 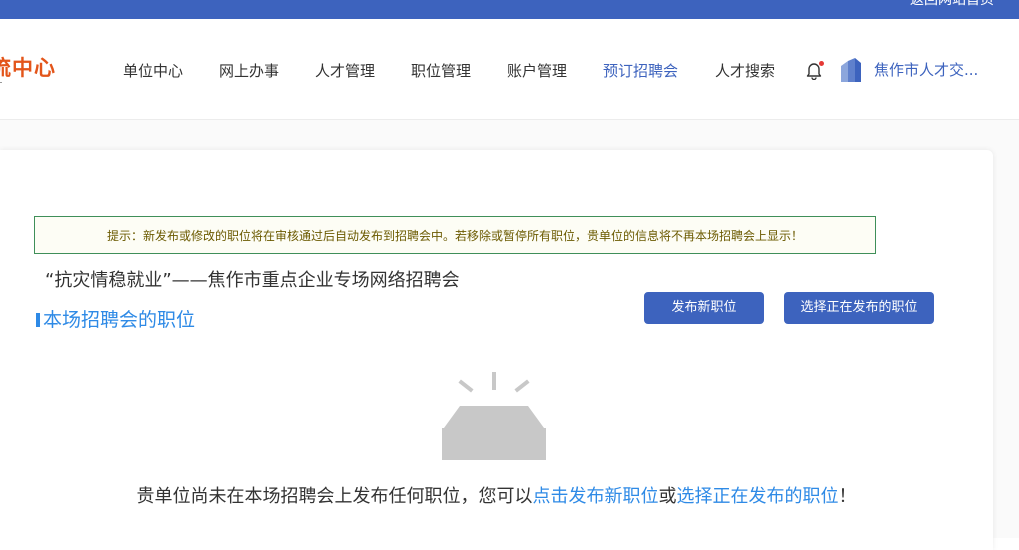 I want to click on empty-inbox-icon, so click(x=494, y=416).